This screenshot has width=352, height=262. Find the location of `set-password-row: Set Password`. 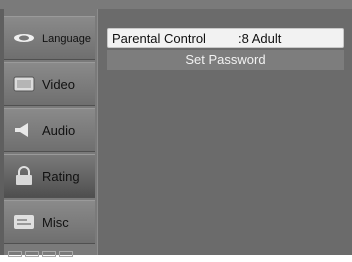

set-password-row: Set Password is located at coordinates (225, 60).